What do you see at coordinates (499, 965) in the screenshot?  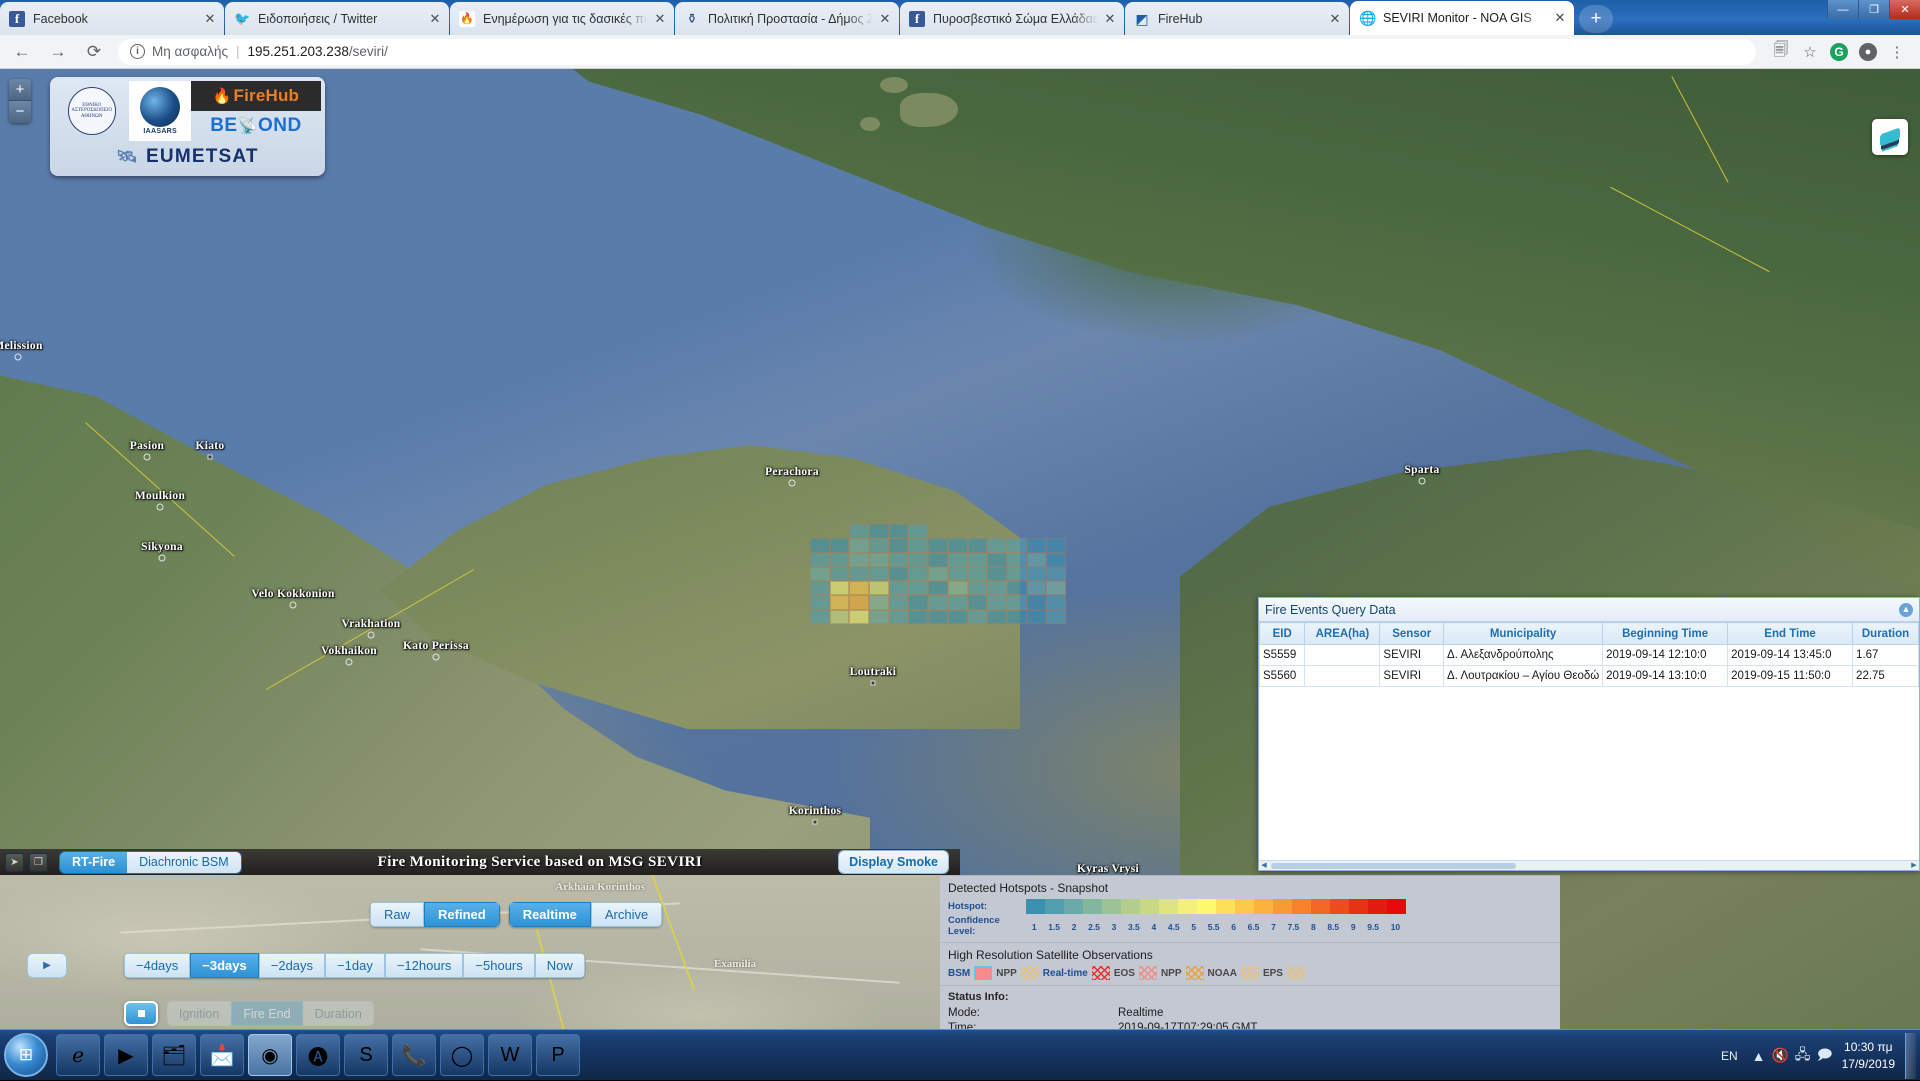 I see `time-button-5hours: −5hours` at bounding box center [499, 965].